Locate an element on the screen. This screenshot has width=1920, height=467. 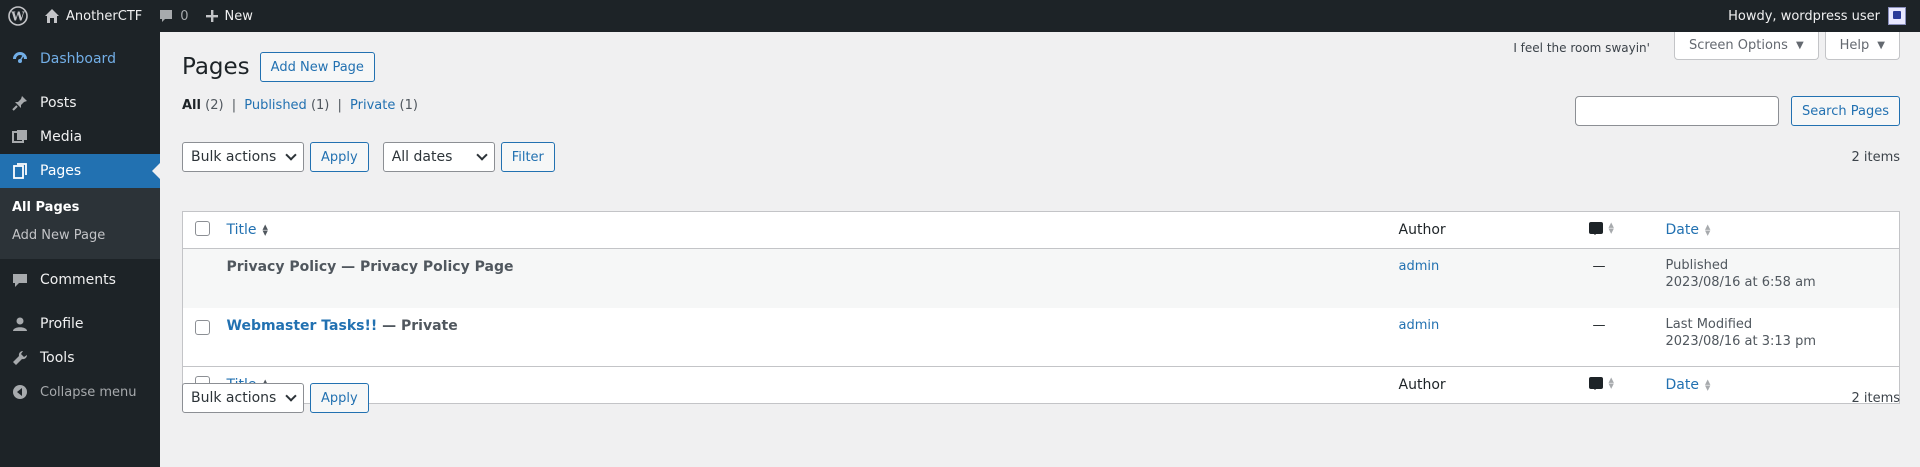
new-content-link: New is located at coordinates (229, 16).